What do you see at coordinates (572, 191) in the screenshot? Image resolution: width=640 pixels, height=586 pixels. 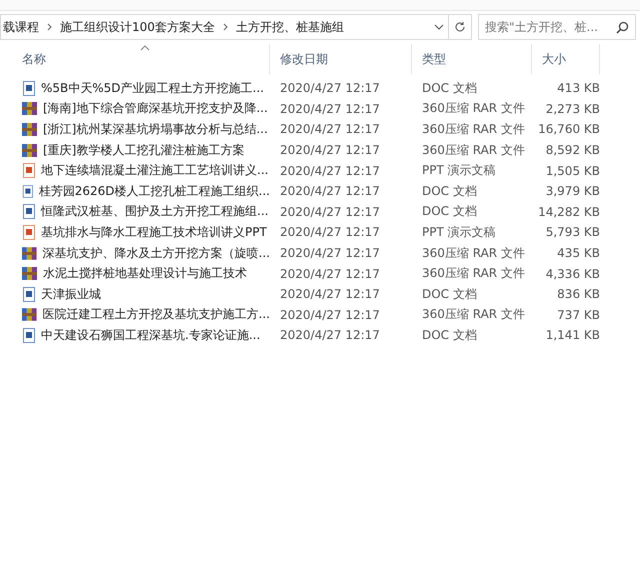 I see `size-cell-text: 3,979 KB` at bounding box center [572, 191].